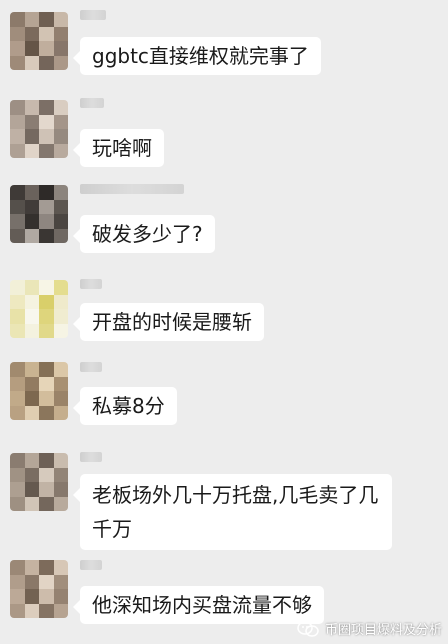 This screenshot has width=448, height=644. What do you see at coordinates (197, 56) in the screenshot?
I see `message-bubble: ggbtc直接维权就完事了` at bounding box center [197, 56].